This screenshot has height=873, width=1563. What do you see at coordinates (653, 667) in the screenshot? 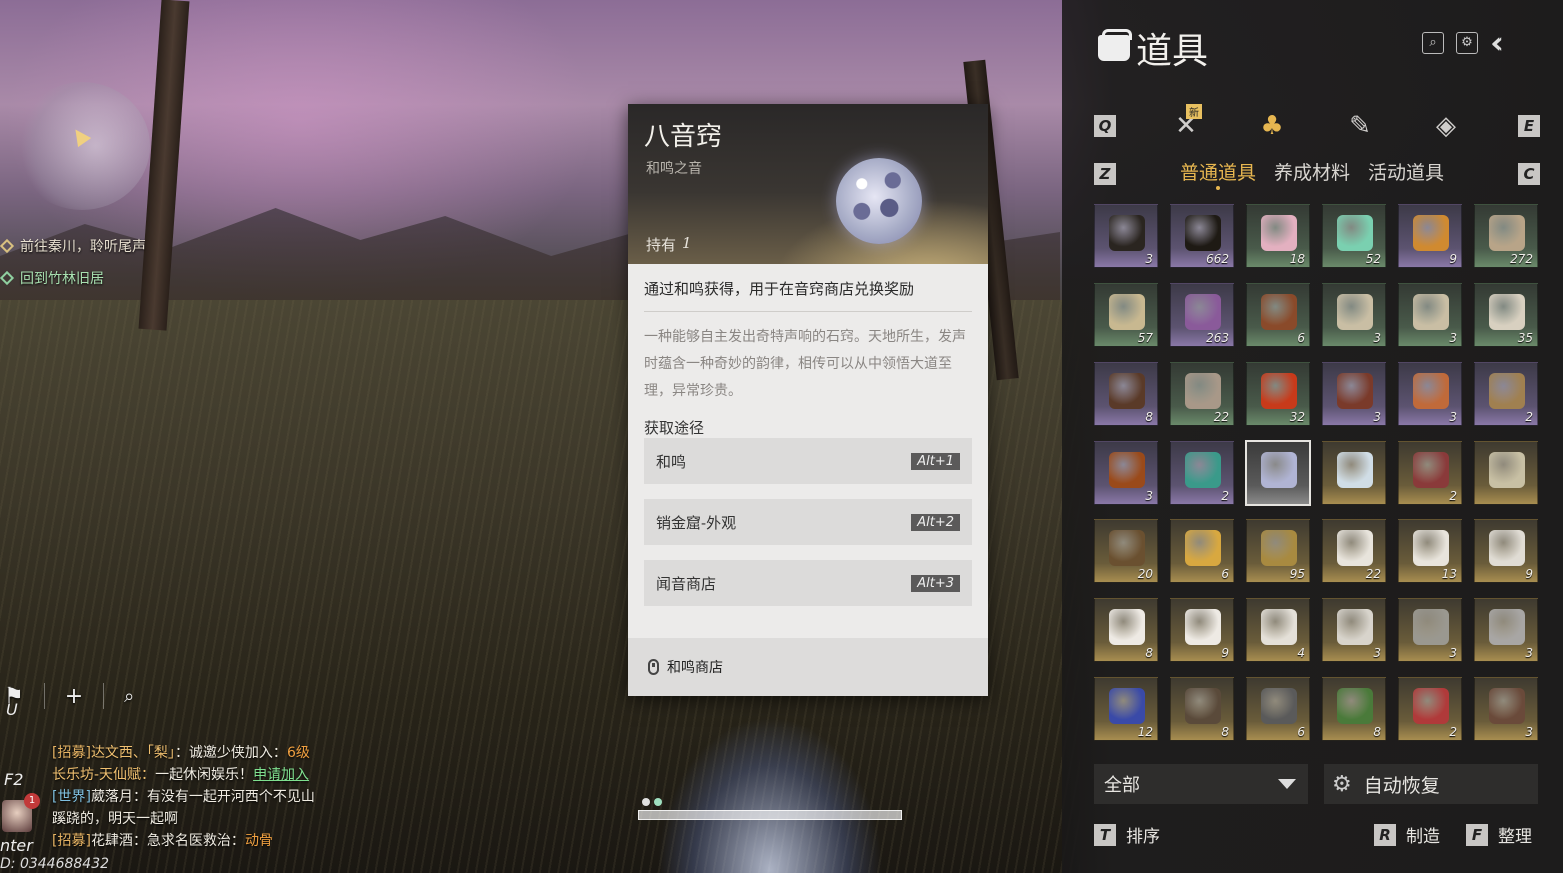
I see `mouse-icon` at bounding box center [653, 667].